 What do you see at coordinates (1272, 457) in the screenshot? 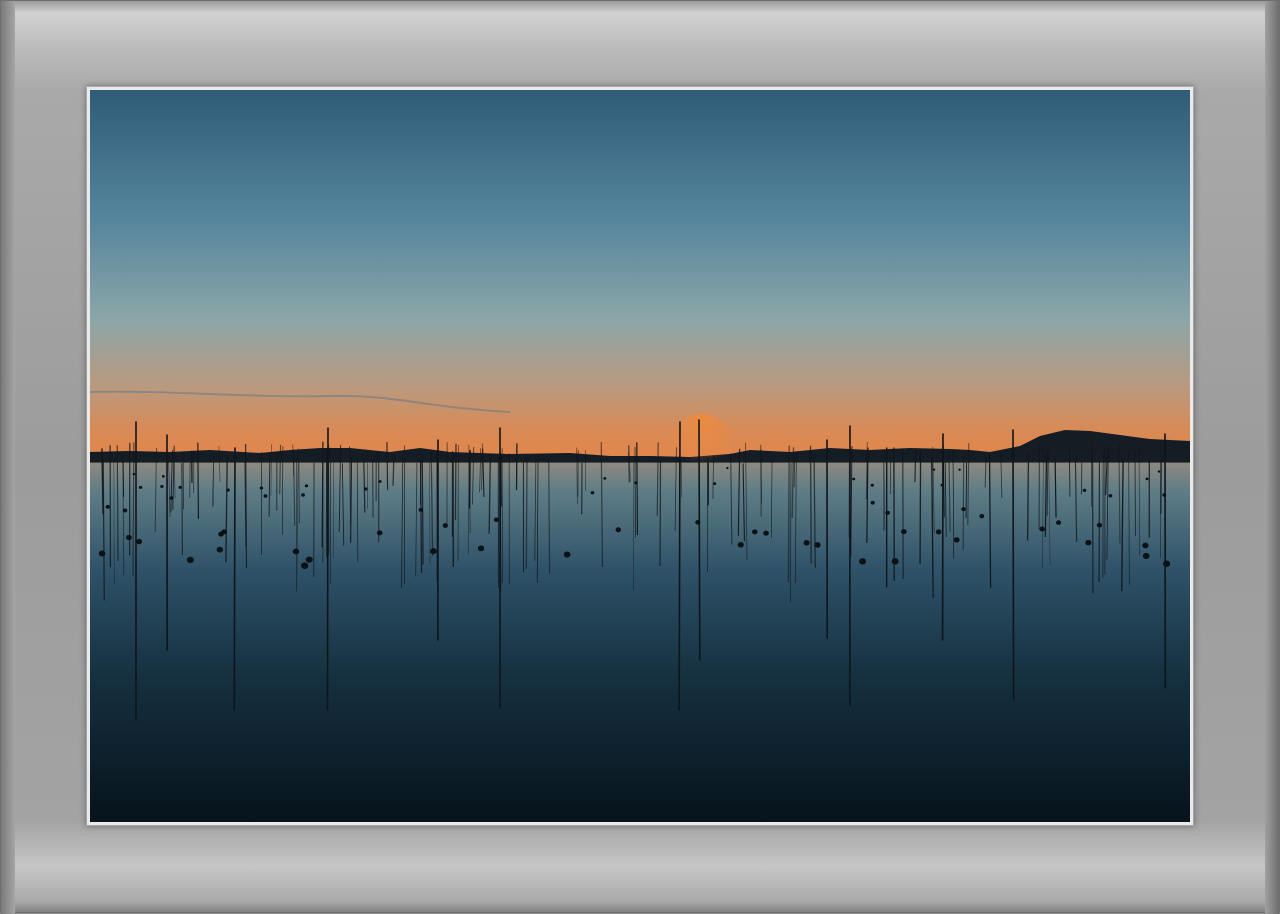
I see `frame-right-edge` at bounding box center [1272, 457].